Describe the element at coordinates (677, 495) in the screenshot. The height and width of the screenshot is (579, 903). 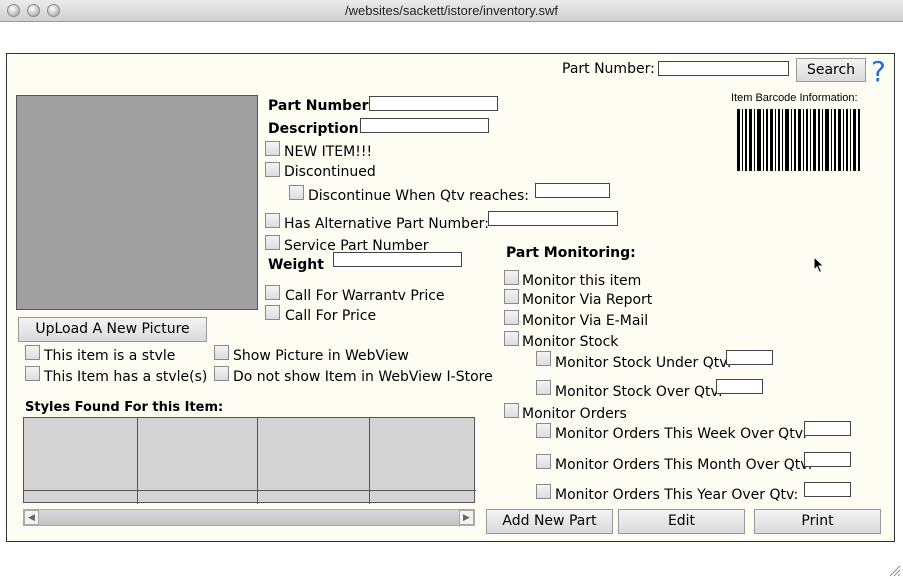
I see `orders-year-label: Monitor Orders This Year Over Qtv:` at that location.